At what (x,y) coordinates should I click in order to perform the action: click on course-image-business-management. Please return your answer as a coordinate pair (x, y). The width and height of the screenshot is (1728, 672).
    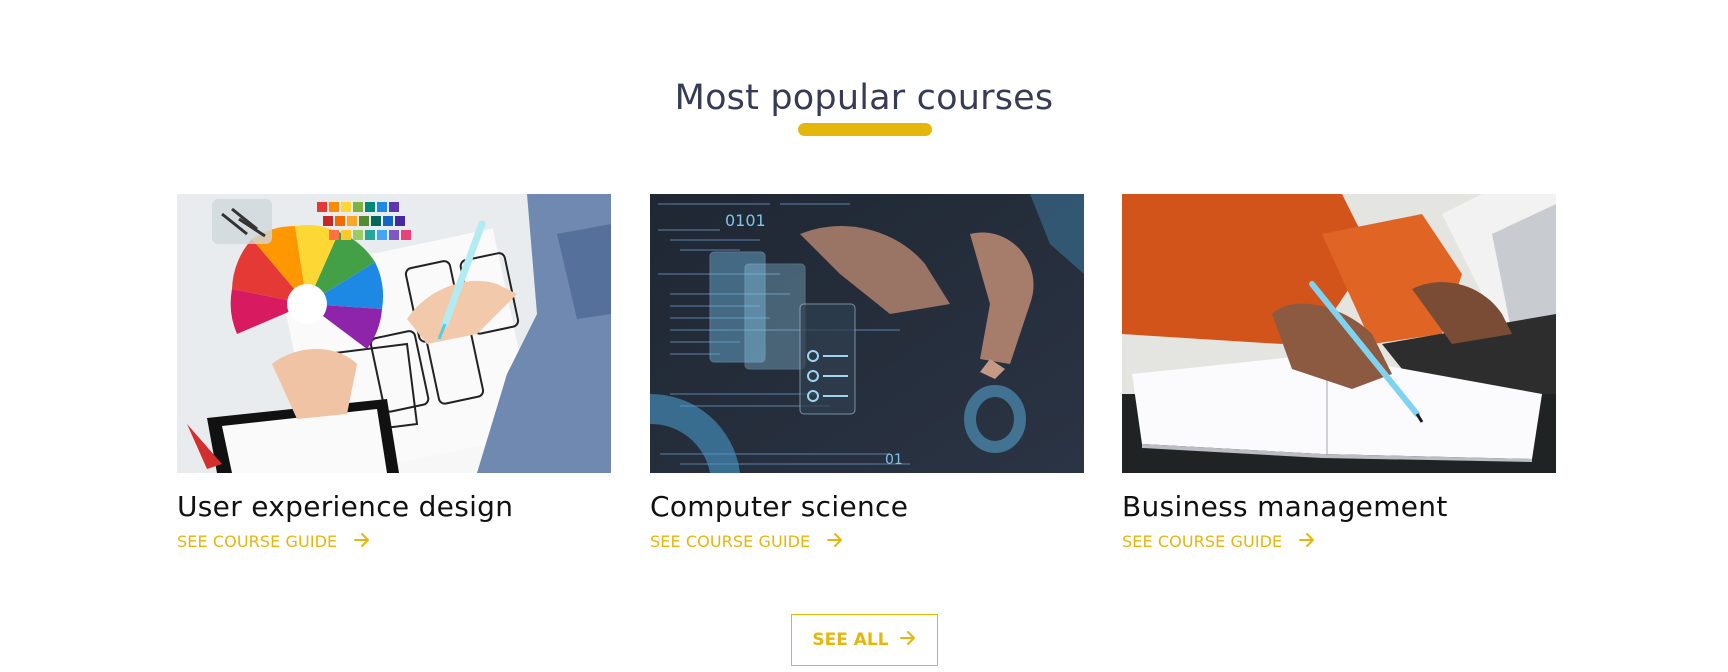
    Looking at the image, I should click on (1339, 333).